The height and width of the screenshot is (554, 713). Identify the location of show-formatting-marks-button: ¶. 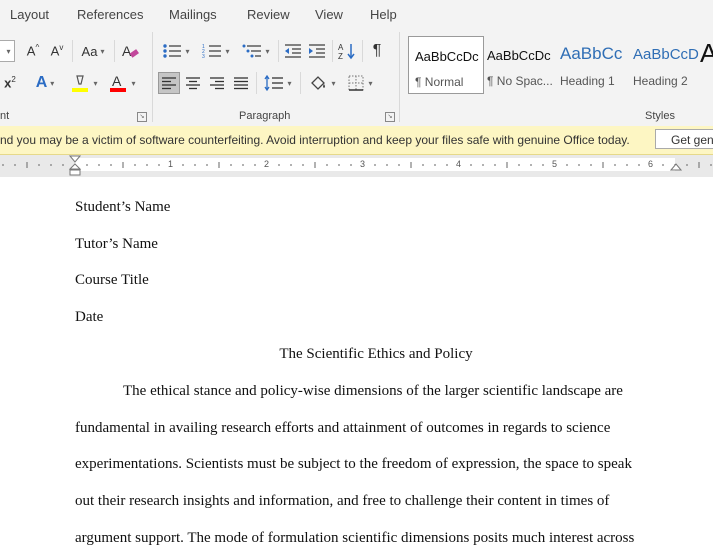
(377, 51).